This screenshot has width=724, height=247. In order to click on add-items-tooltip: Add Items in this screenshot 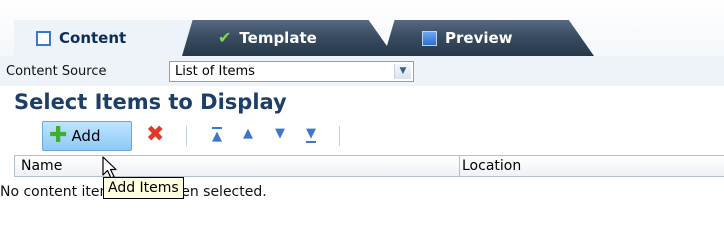, I will do `click(143, 188)`.